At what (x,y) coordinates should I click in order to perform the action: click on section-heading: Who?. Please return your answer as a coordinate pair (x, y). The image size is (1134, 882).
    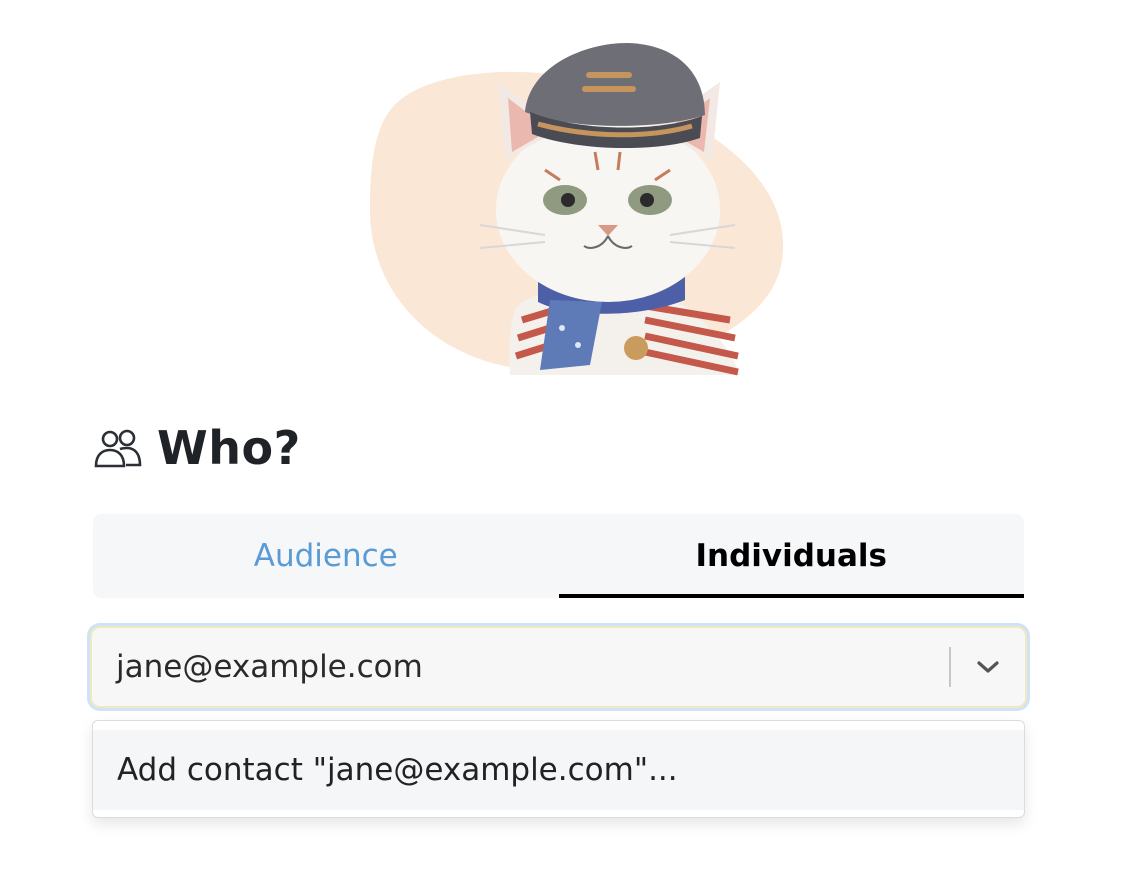
    Looking at the image, I should click on (197, 448).